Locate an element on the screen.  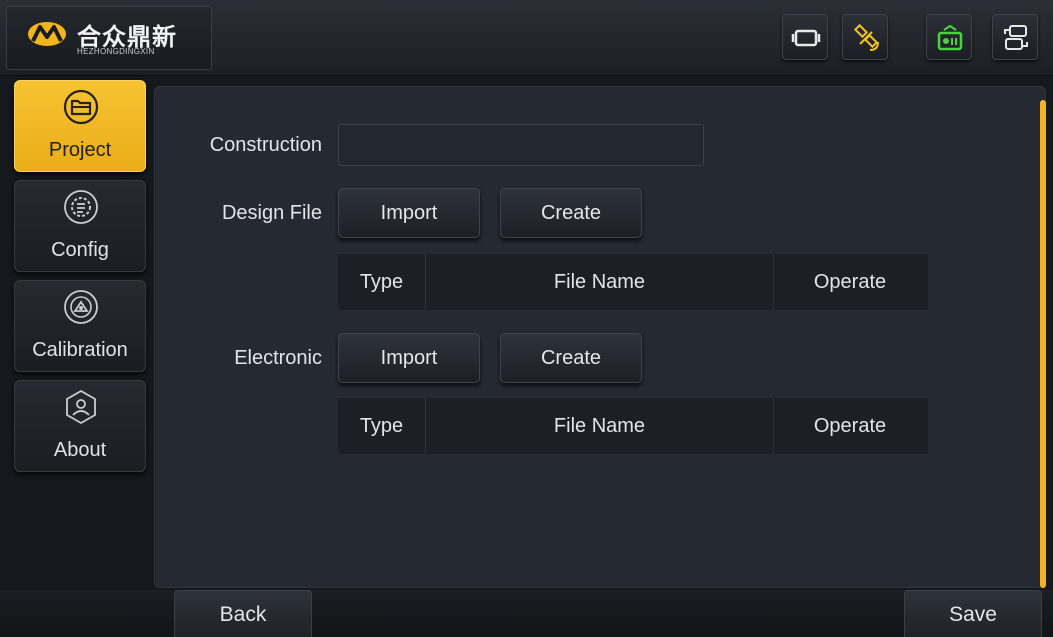
screen-button is located at coordinates (805, 37).